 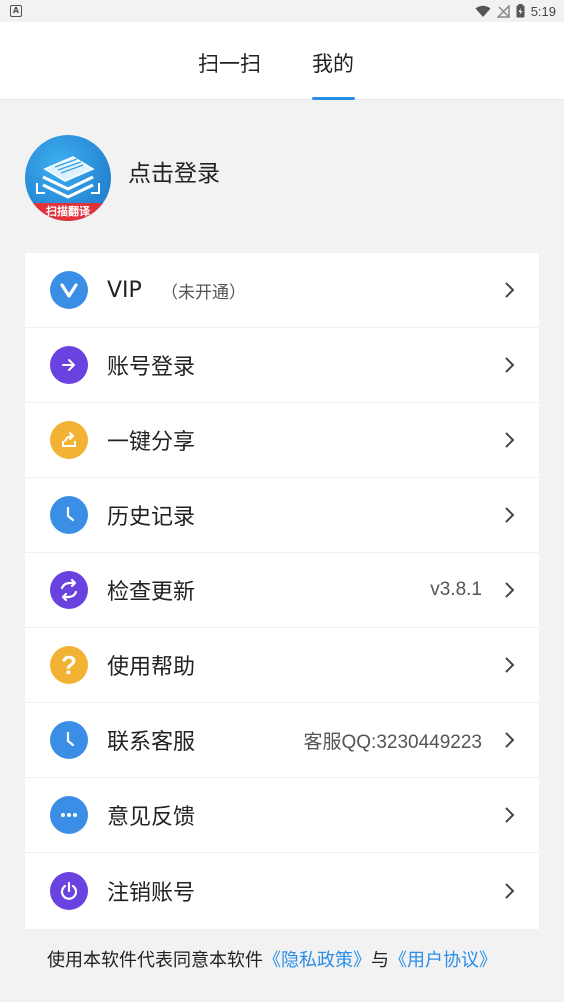 I want to click on user-agreement-link: 《用户协议》, so click(x=443, y=960).